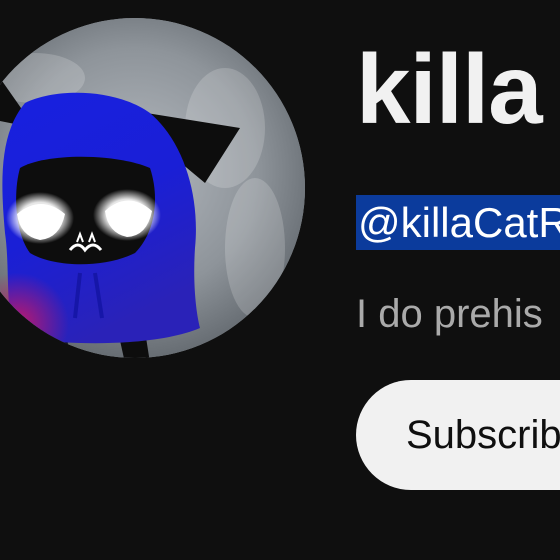 The image size is (560, 560). Describe the element at coordinates (458, 222) in the screenshot. I see `channel-handle: @killaCatR` at that location.